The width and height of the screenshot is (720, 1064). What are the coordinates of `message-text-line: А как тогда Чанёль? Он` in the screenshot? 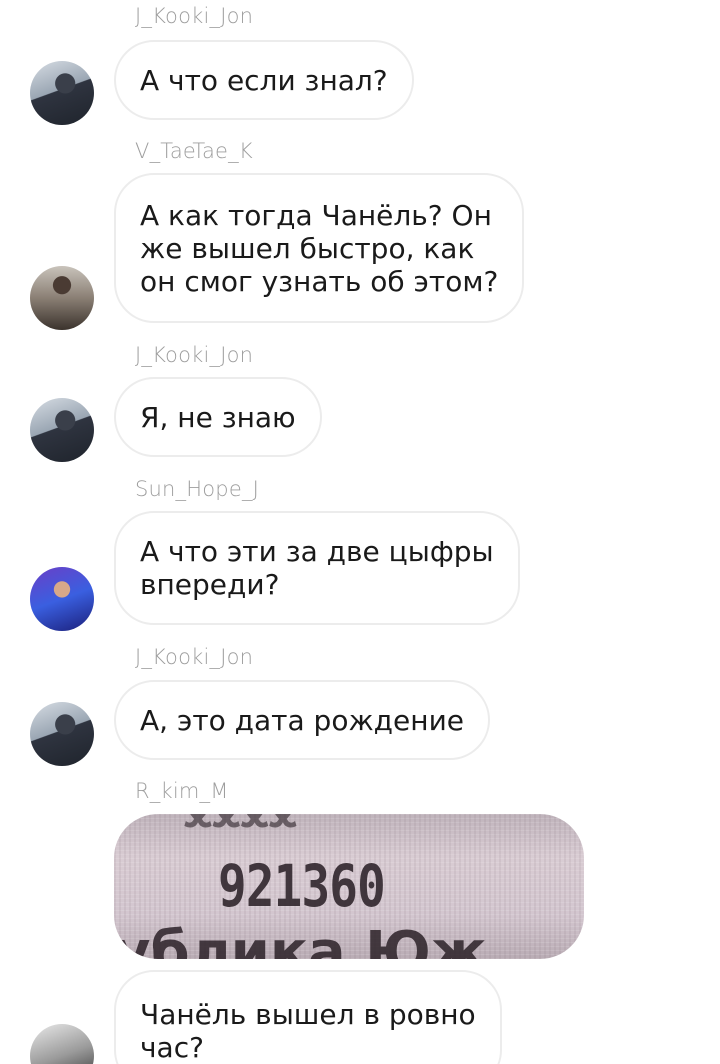 It's located at (316, 215).